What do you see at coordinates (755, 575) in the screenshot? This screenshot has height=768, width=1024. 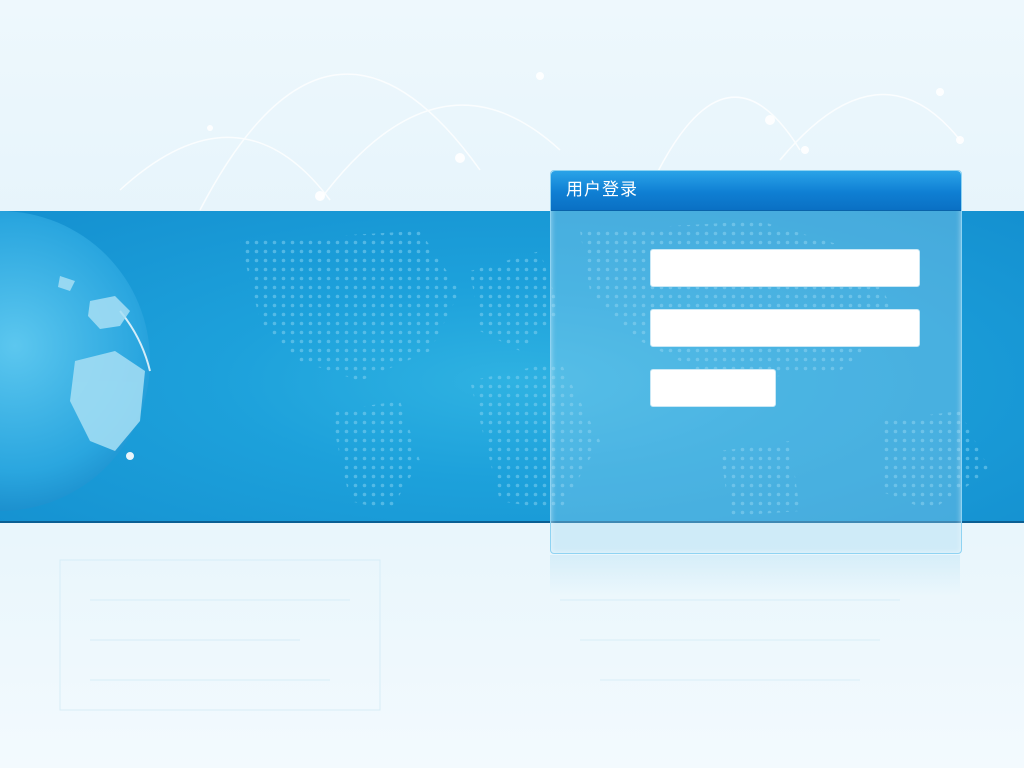 I see `panel-reflection` at bounding box center [755, 575].